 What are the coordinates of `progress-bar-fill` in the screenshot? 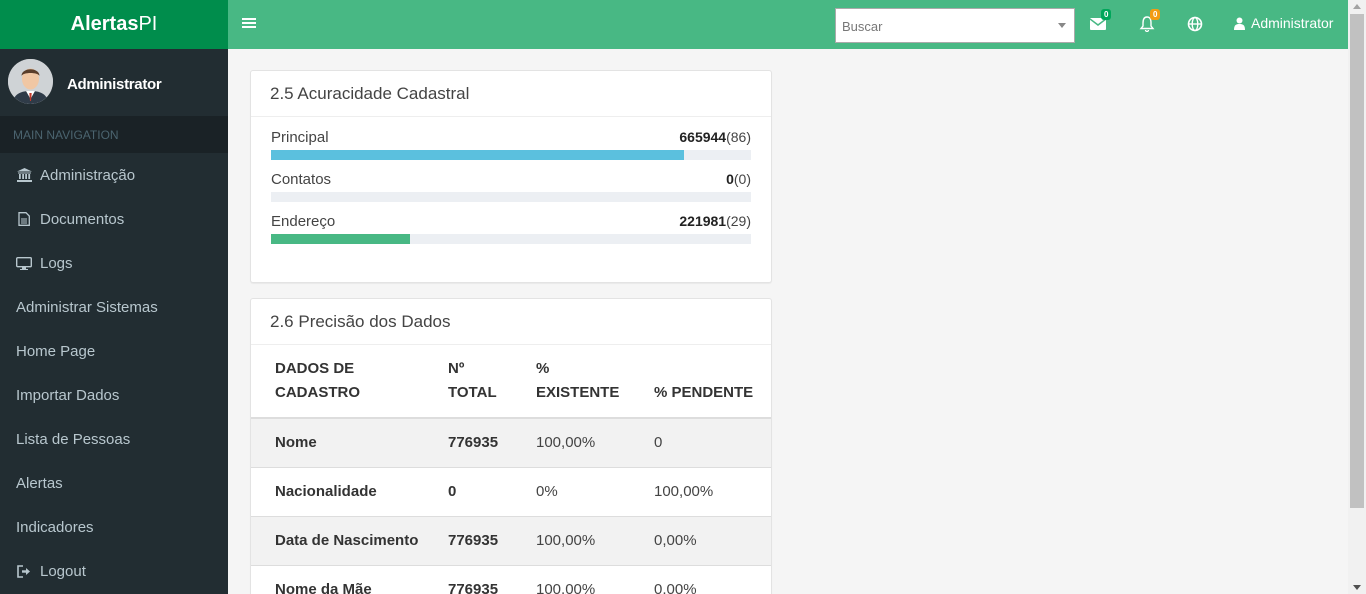 It's located at (341, 239).